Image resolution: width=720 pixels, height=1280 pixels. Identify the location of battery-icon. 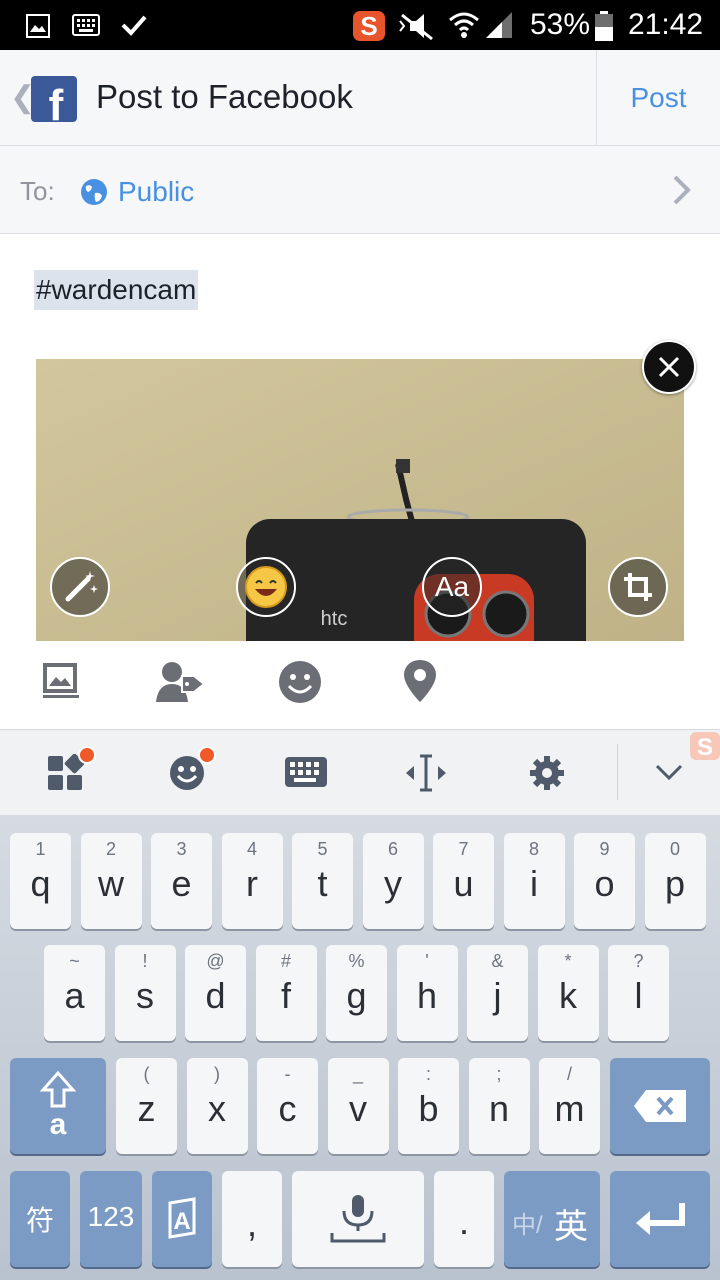
(604, 26).